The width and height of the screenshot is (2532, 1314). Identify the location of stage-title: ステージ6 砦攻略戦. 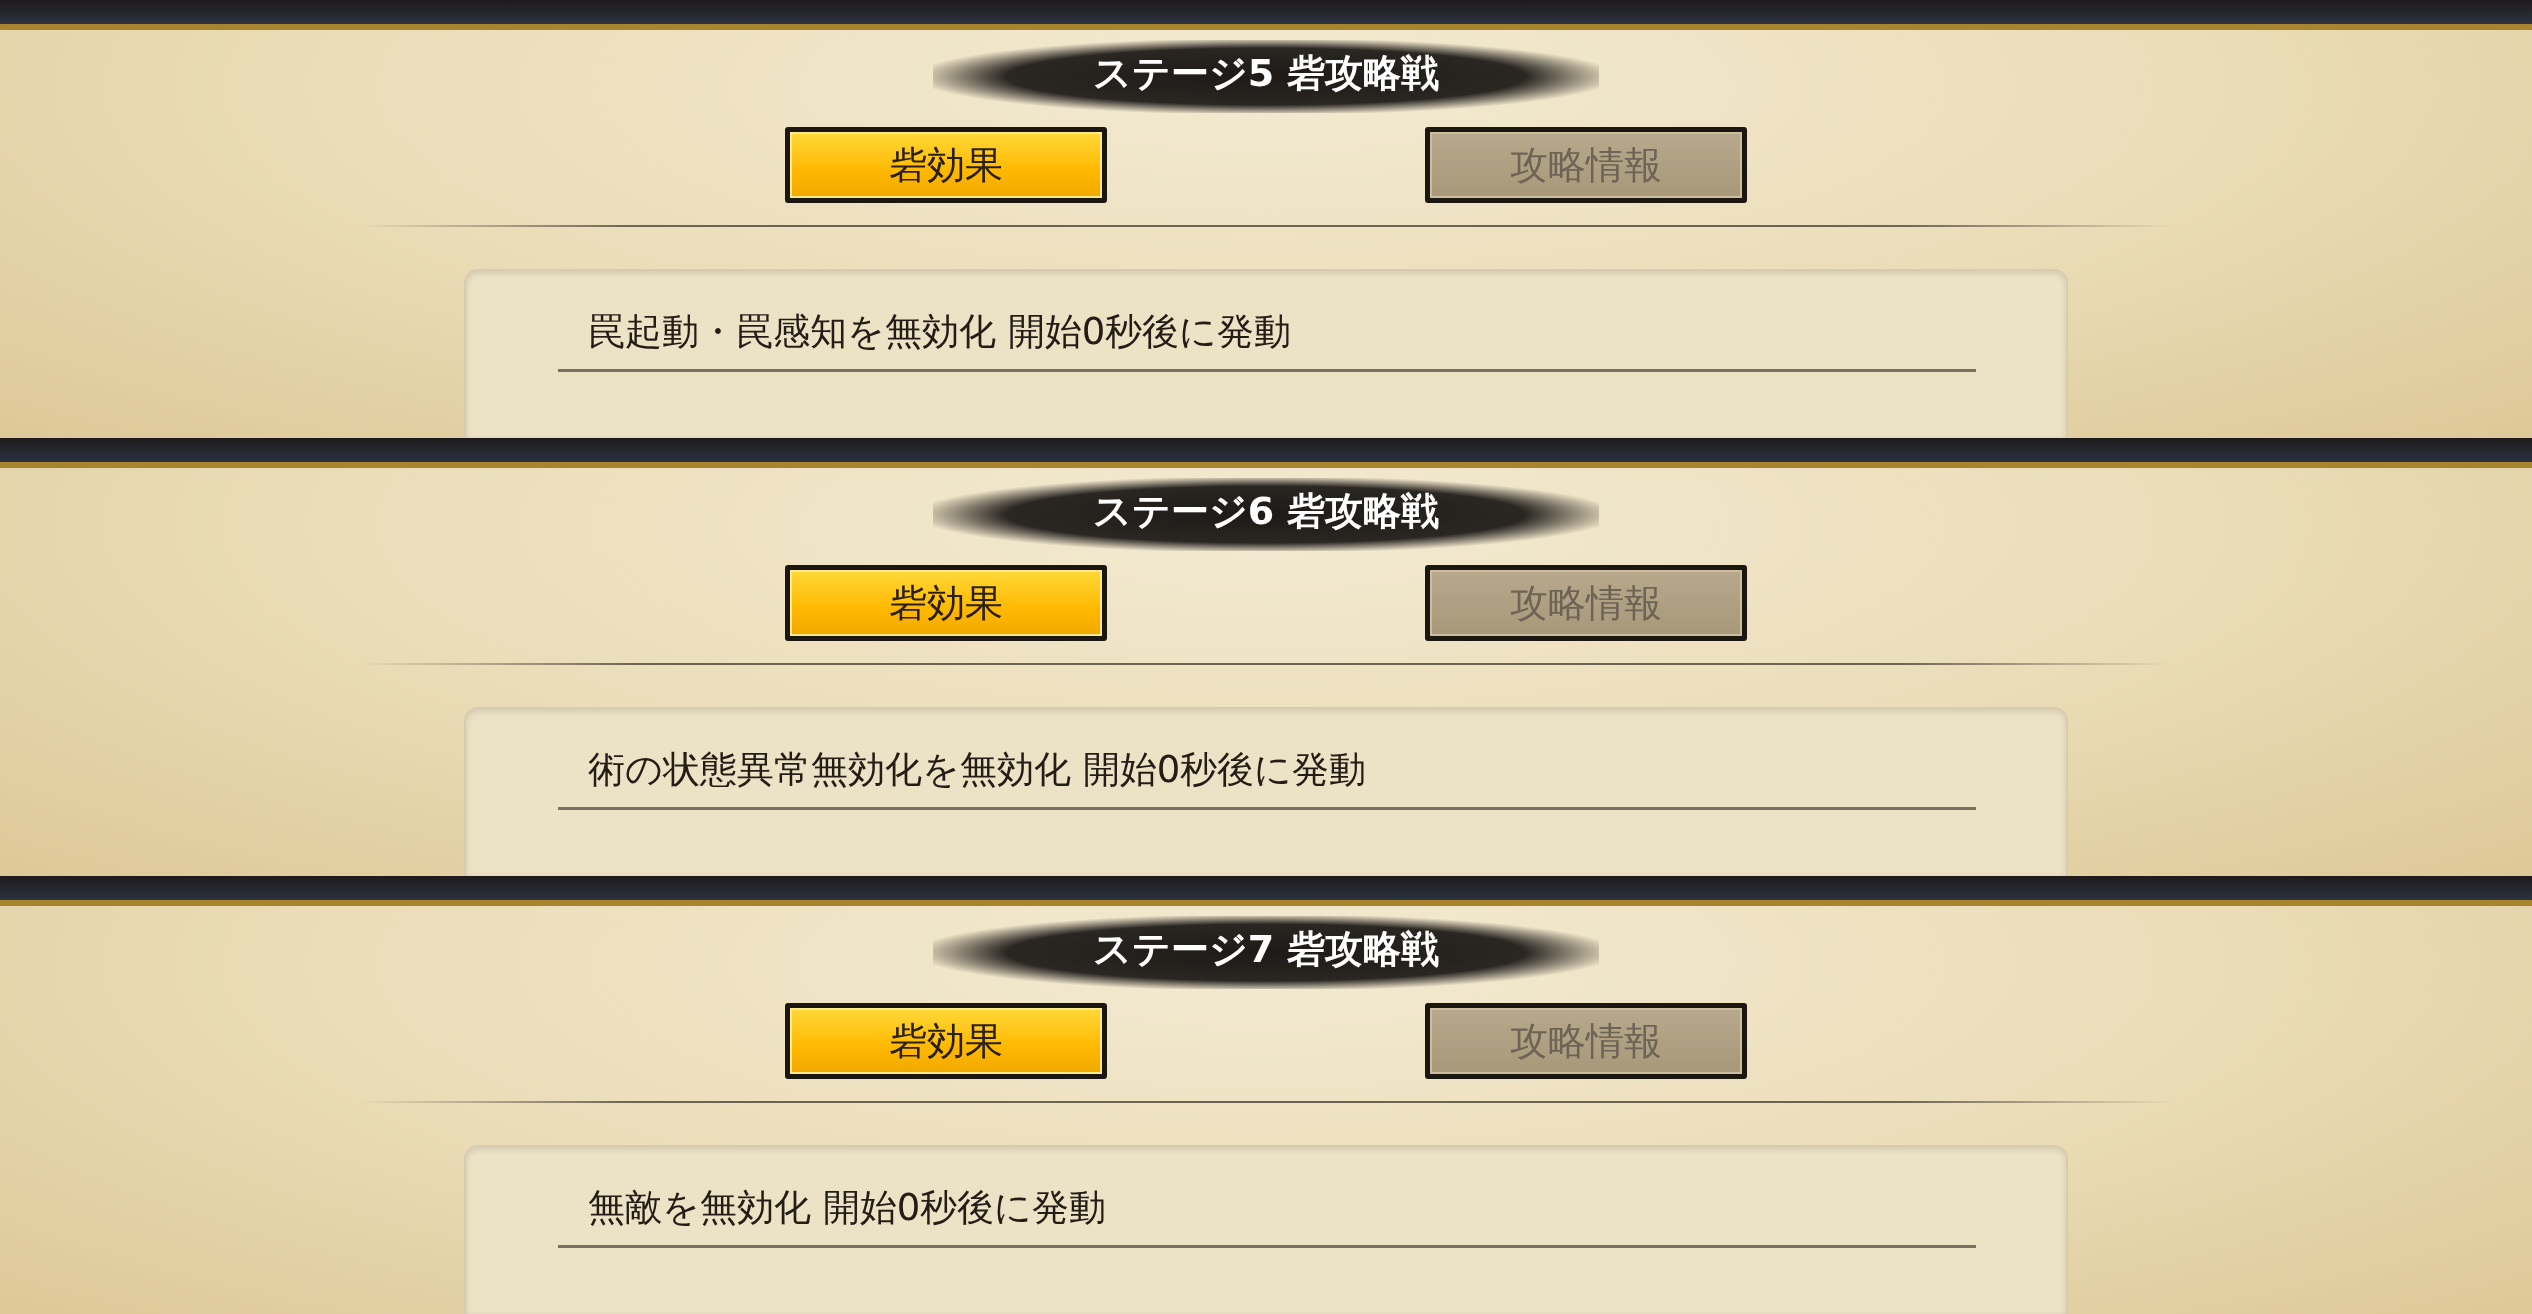
(1266, 514).